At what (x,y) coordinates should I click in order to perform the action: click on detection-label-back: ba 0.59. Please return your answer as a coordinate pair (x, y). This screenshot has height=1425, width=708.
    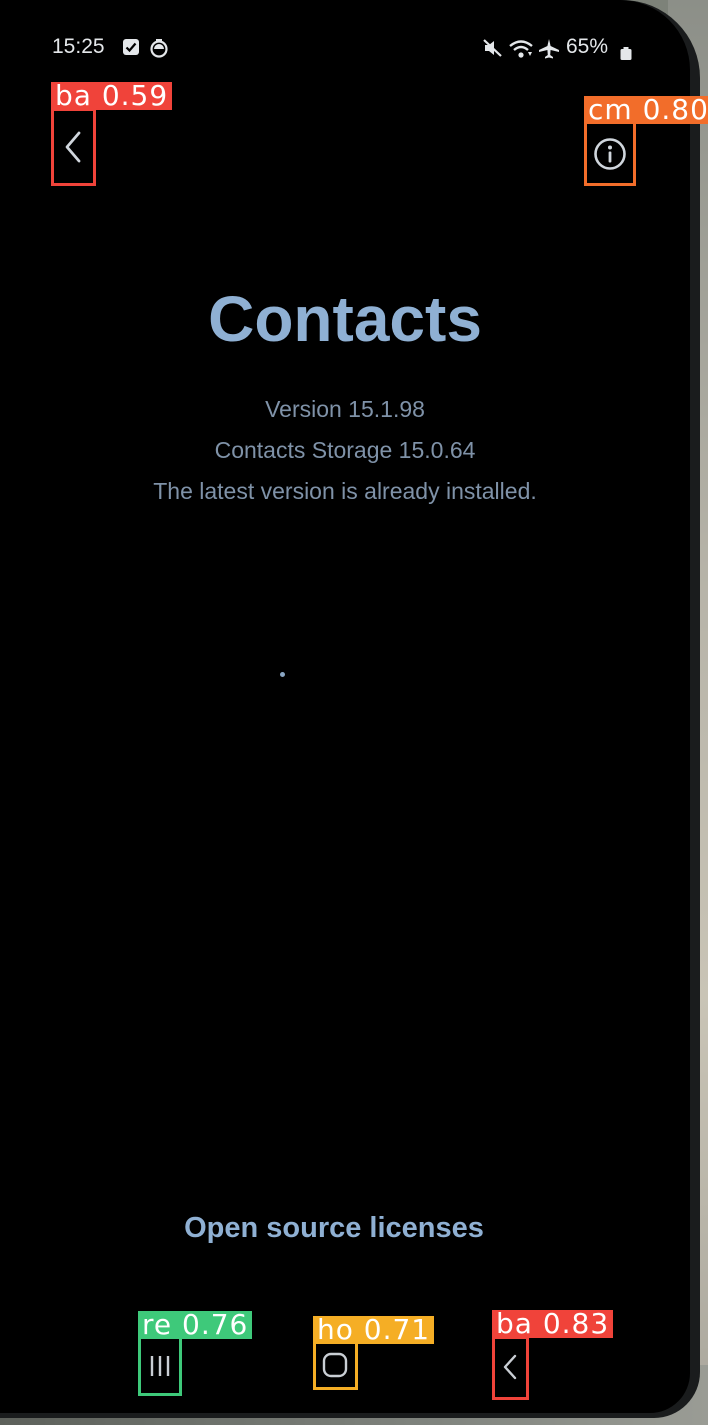
    Looking at the image, I should click on (112, 96).